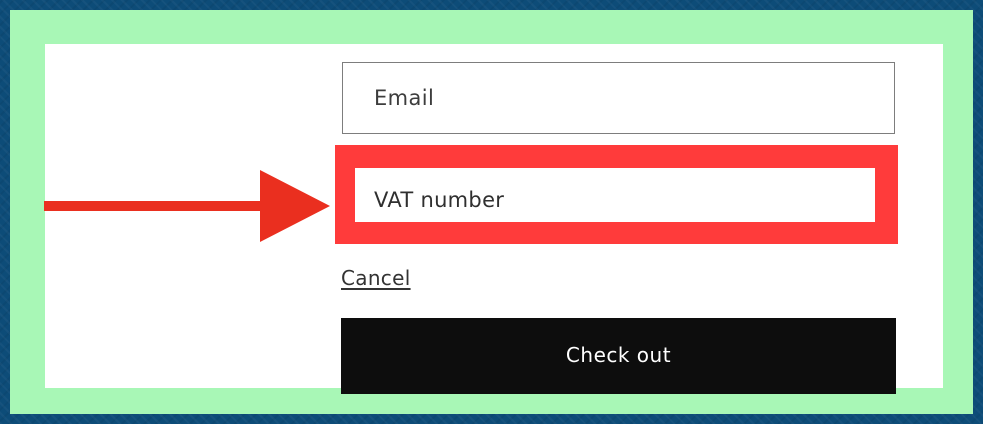  What do you see at coordinates (404, 98) in the screenshot?
I see `email-placeholder: Email` at bounding box center [404, 98].